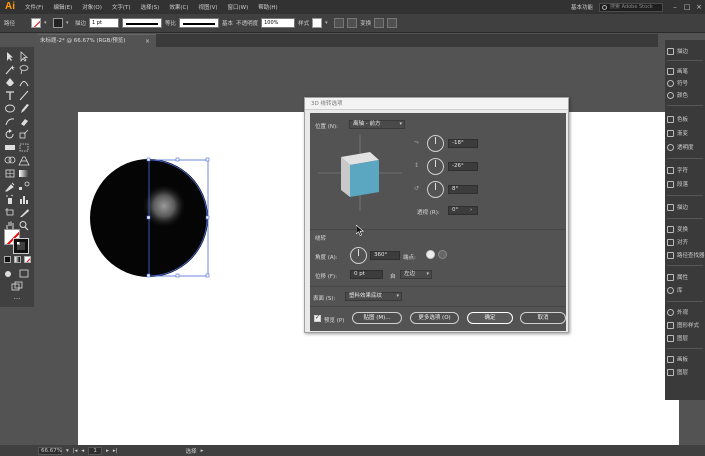 This screenshot has height=456, width=705. Describe the element at coordinates (247, 23) in the screenshot. I see `opacity-label: 不透明度` at that location.